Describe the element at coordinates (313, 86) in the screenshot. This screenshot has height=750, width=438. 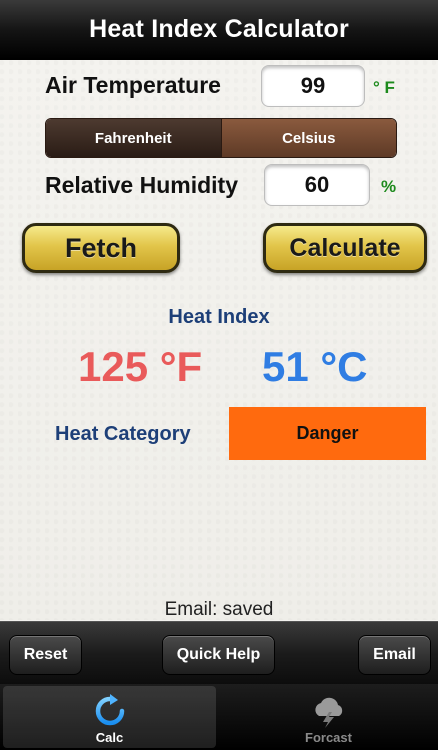
I see `air-temperature-input: 99` at that location.